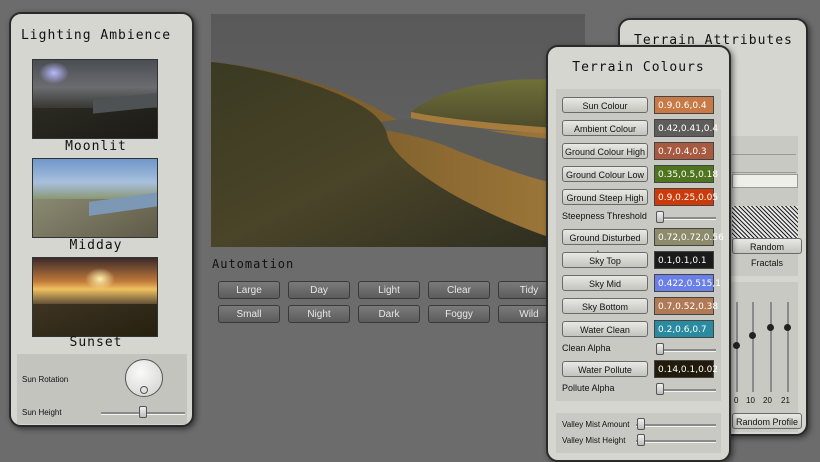 This screenshot has width=820, height=462. What do you see at coordinates (96, 342) in the screenshot?
I see `sunset-label: Sunset` at bounding box center [96, 342].